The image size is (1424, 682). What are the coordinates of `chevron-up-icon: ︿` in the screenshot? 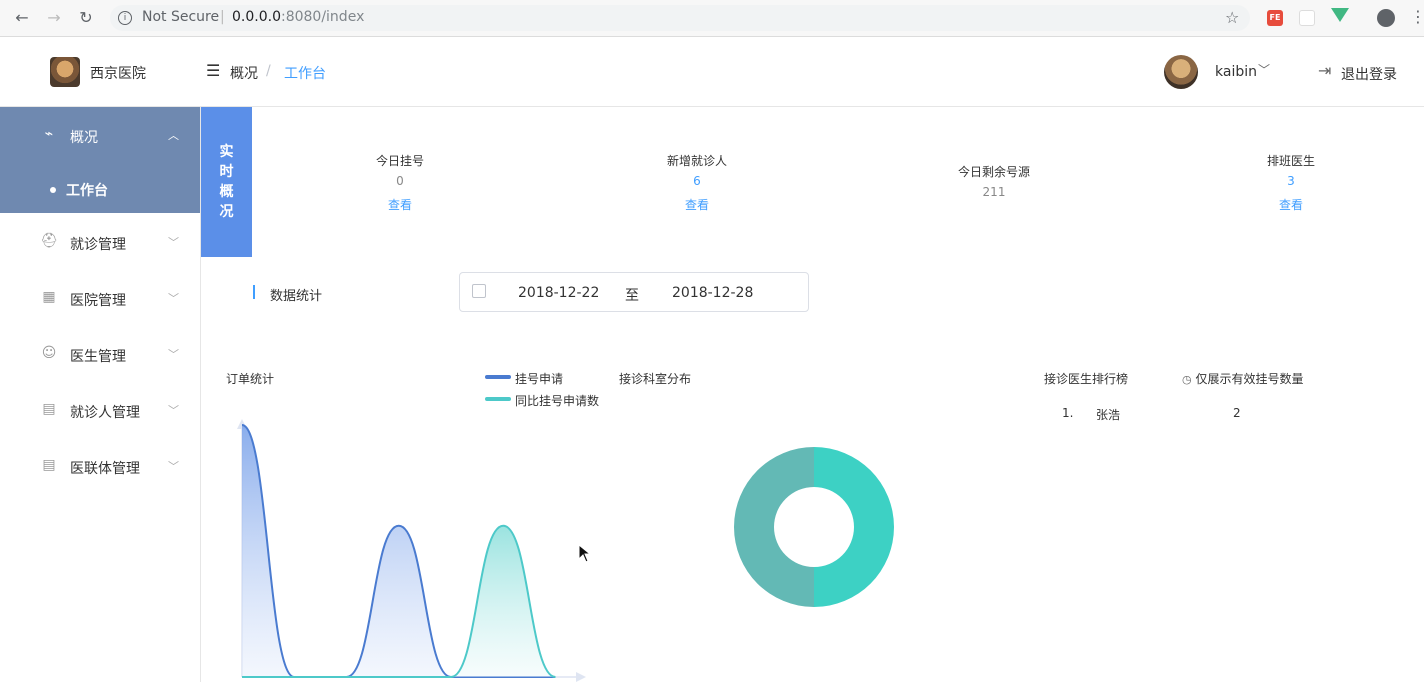 It's located at (173, 135).